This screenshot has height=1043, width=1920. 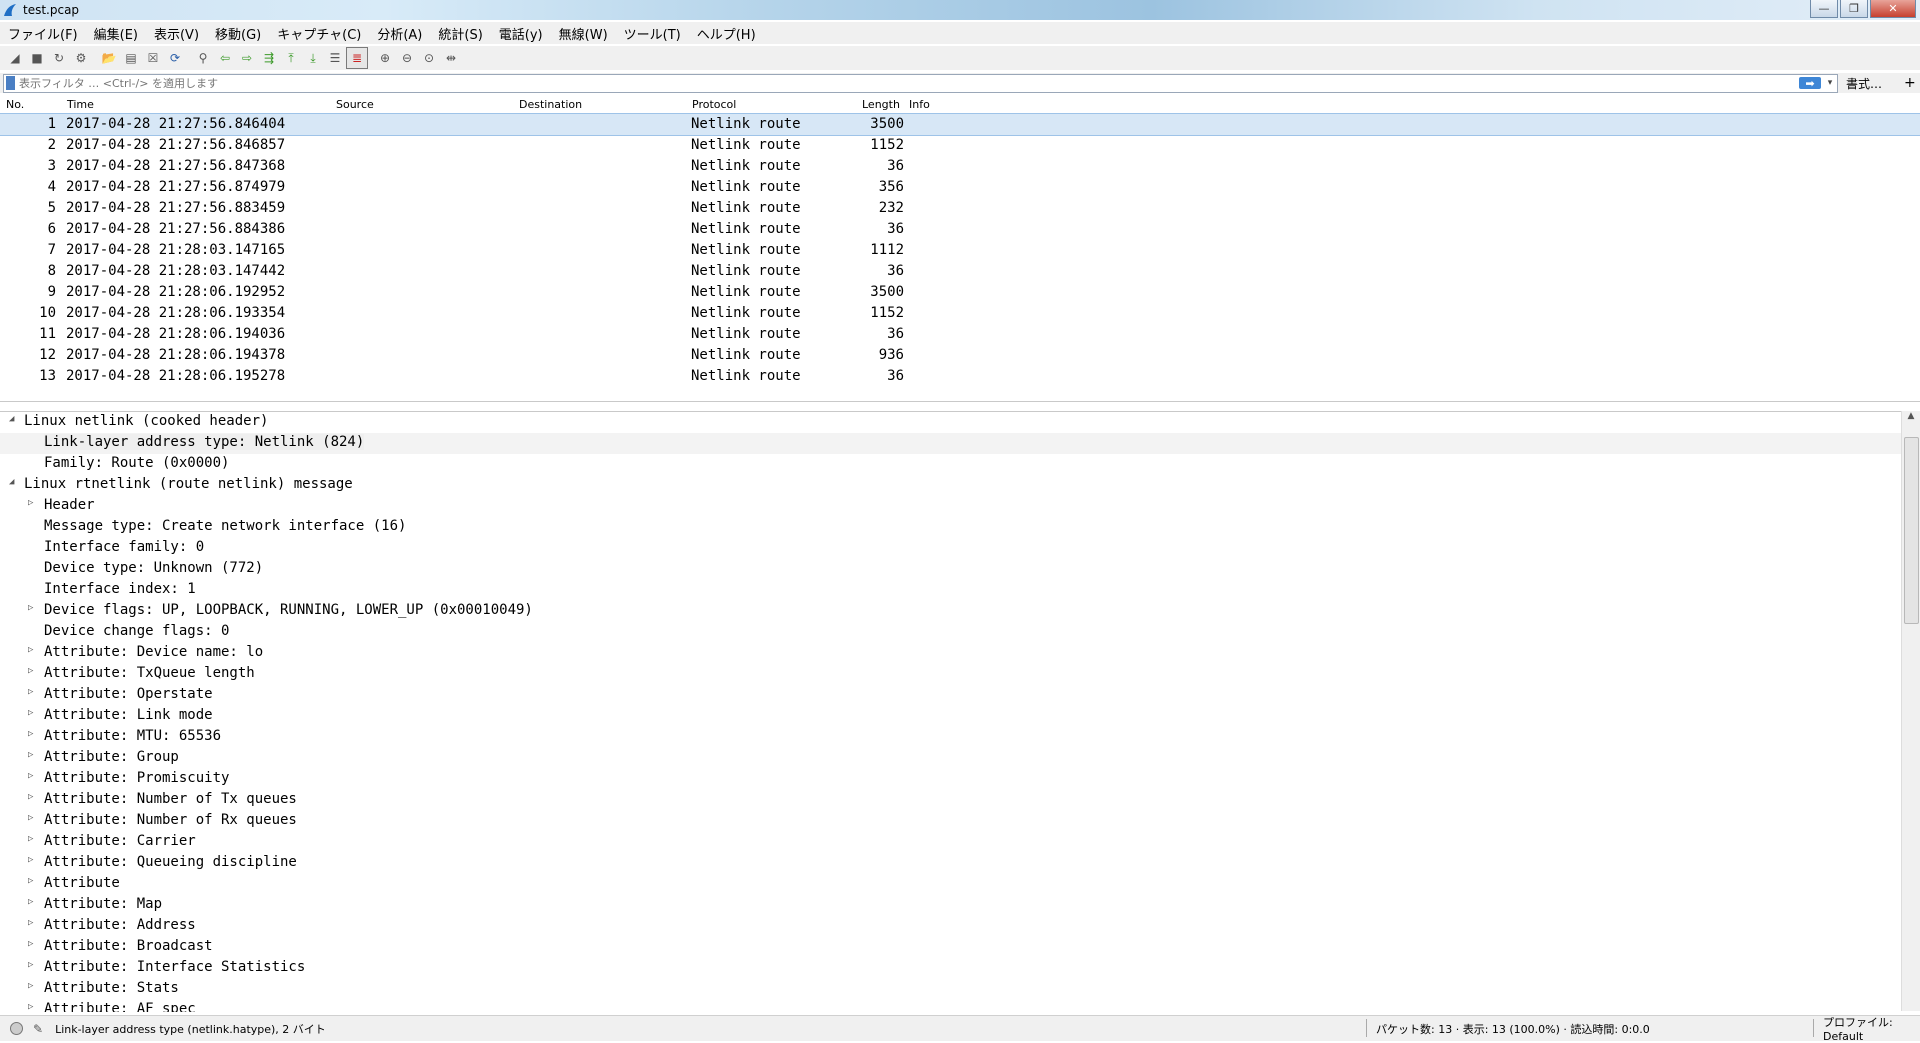 I want to click on reload-file-icon: ⟳, so click(x=175, y=58).